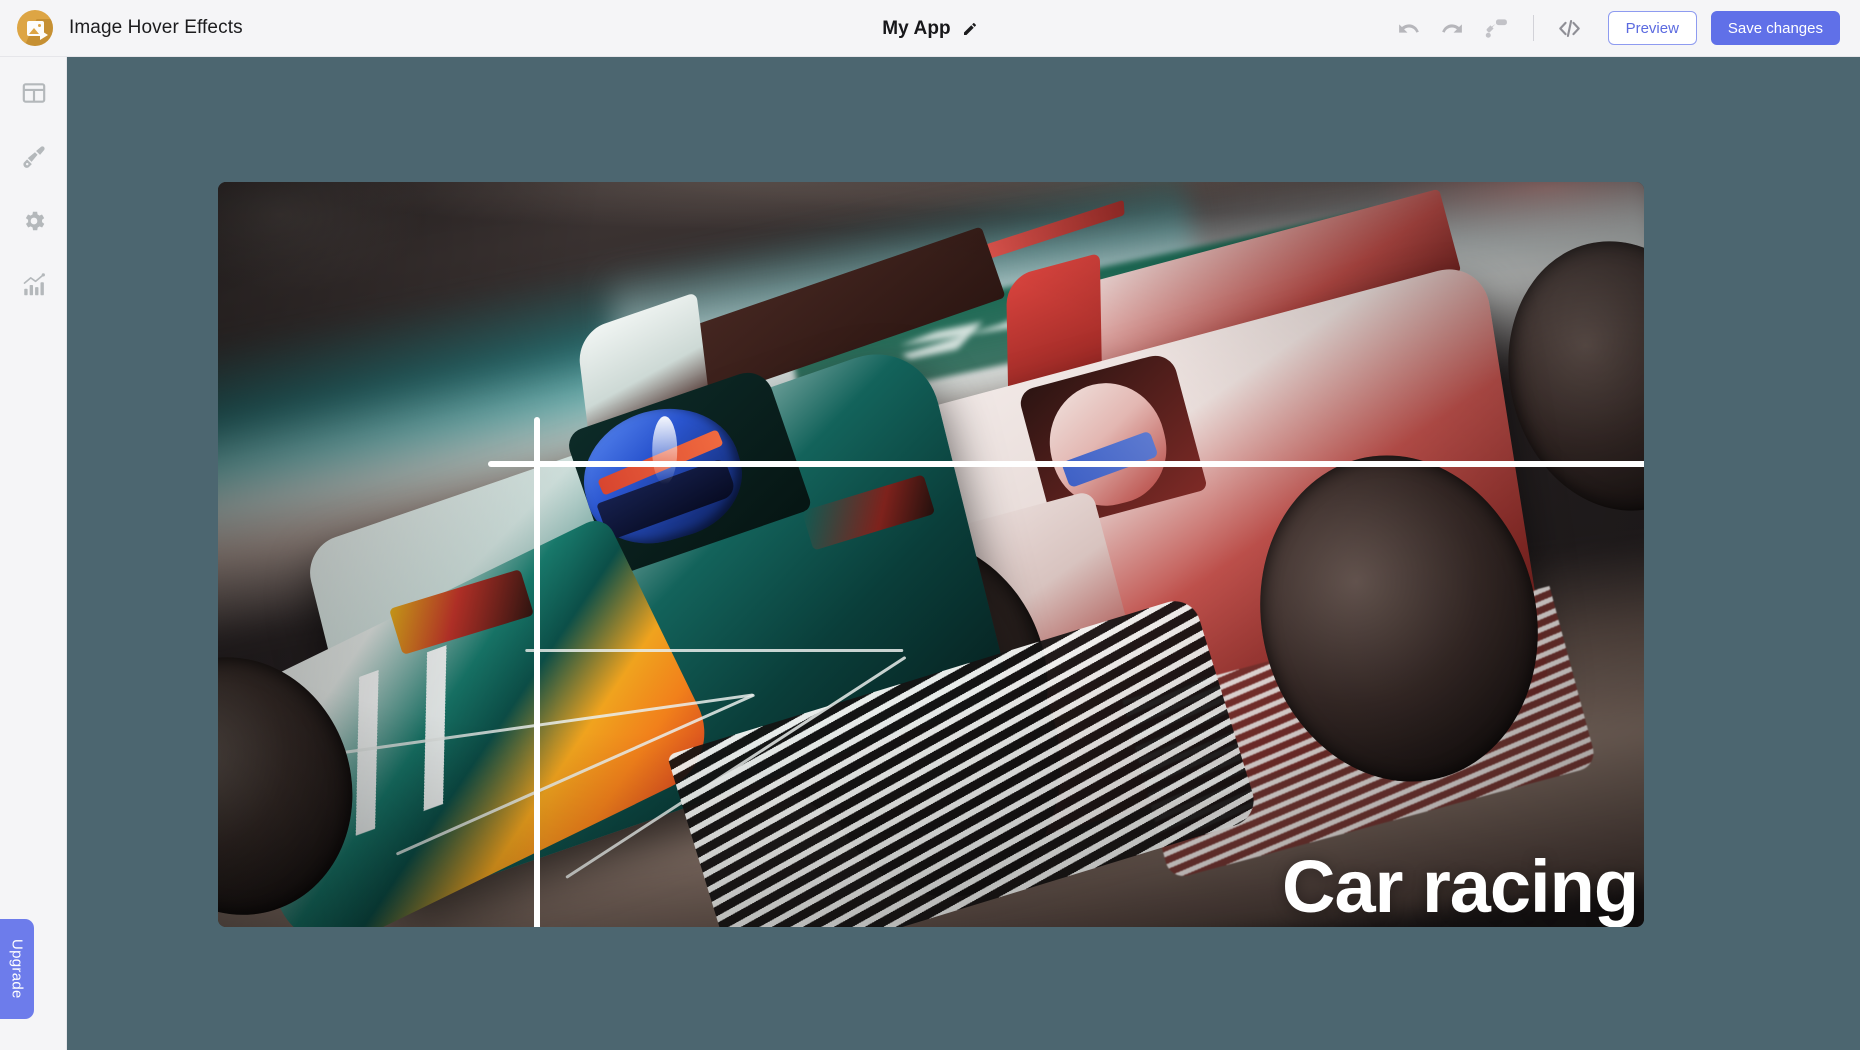  What do you see at coordinates (916, 28) in the screenshot?
I see `page-title: My App` at bounding box center [916, 28].